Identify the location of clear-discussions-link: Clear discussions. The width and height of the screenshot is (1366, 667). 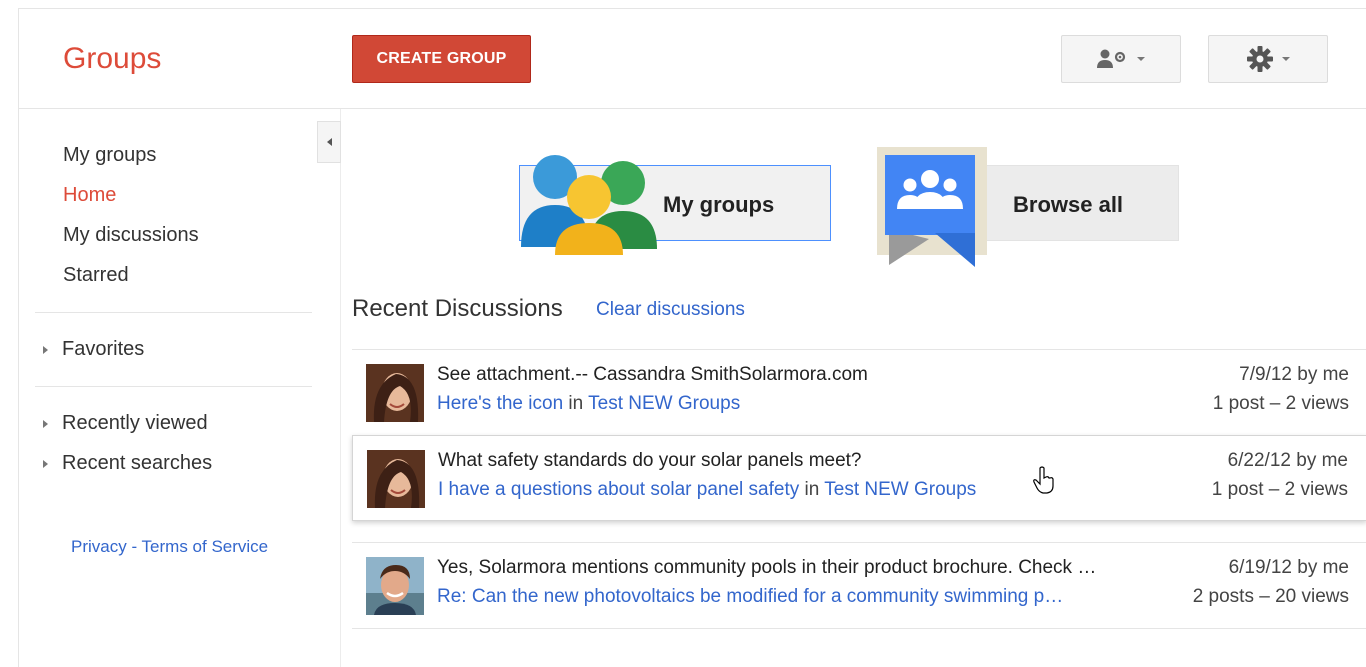
(670, 310).